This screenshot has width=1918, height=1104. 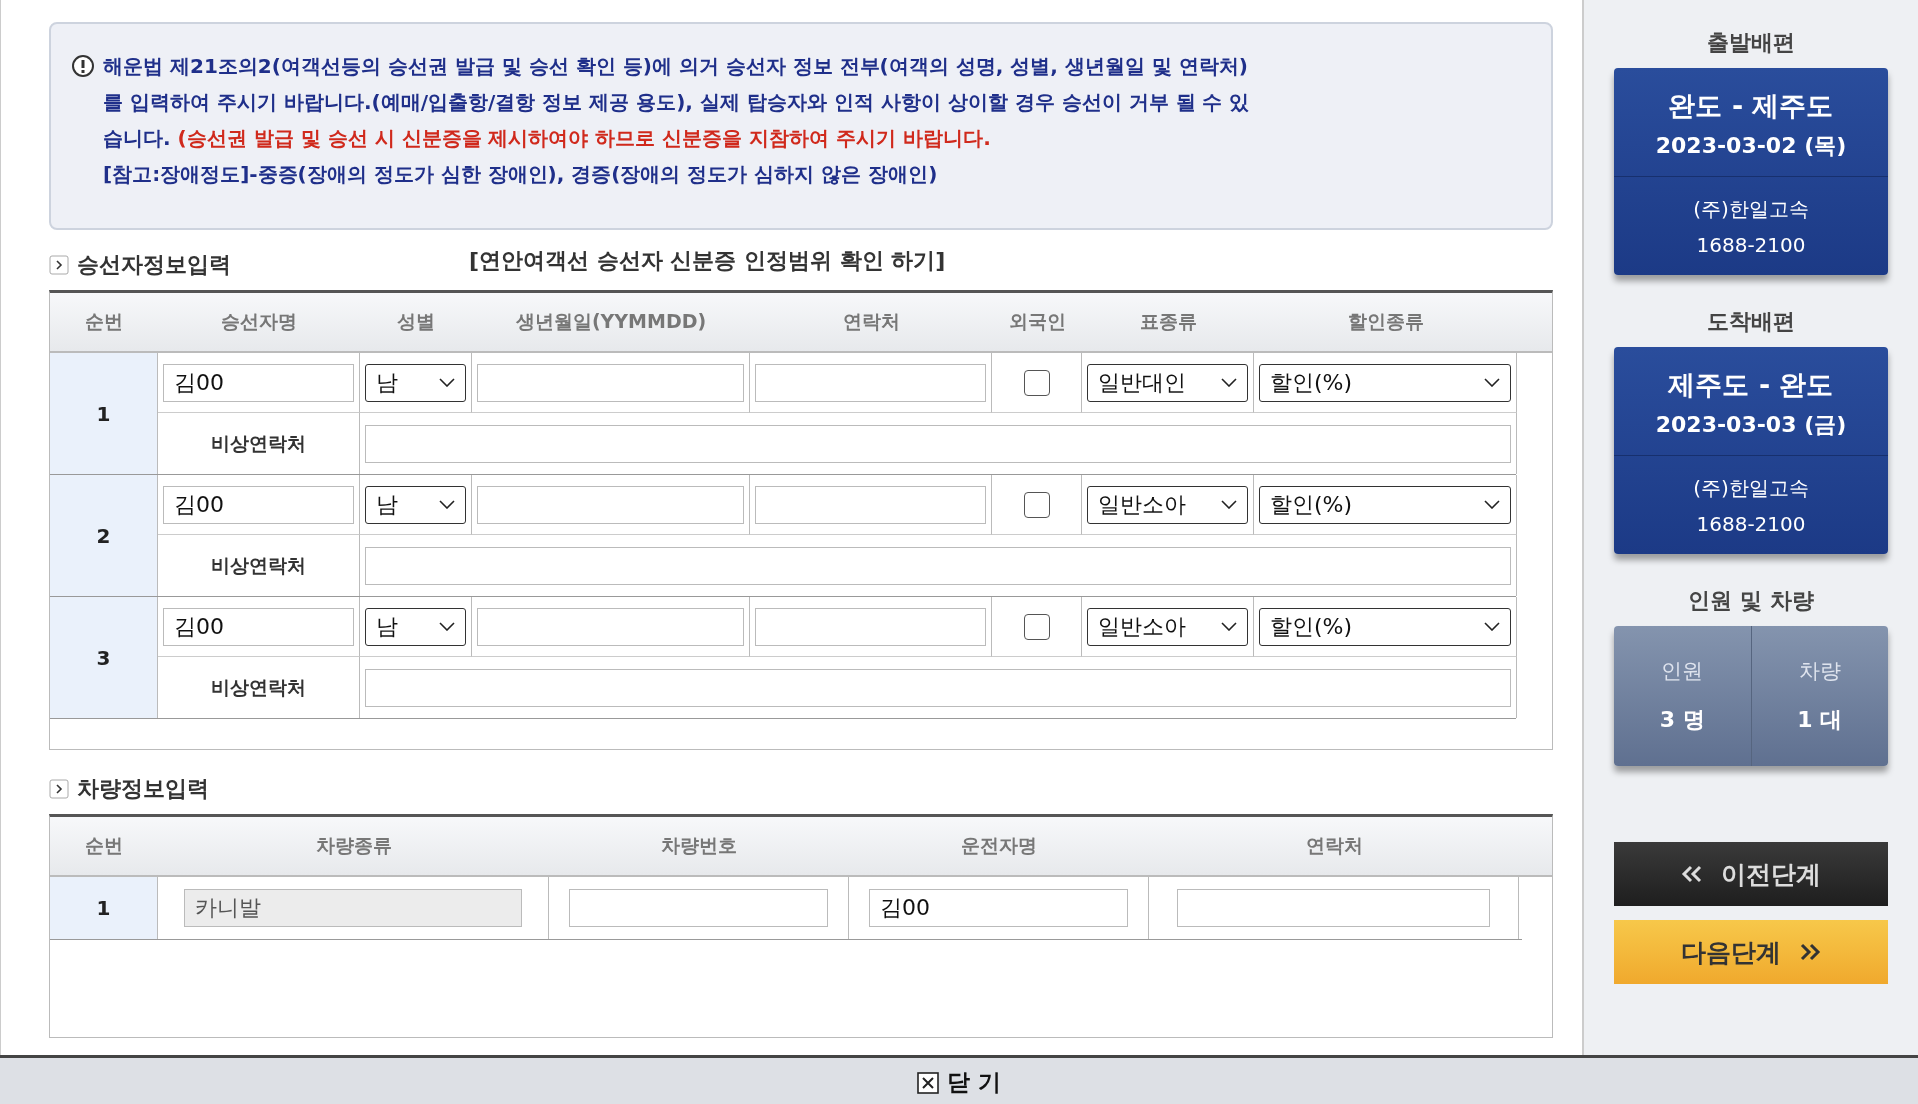 I want to click on plate-number-field, so click(x=698, y=908).